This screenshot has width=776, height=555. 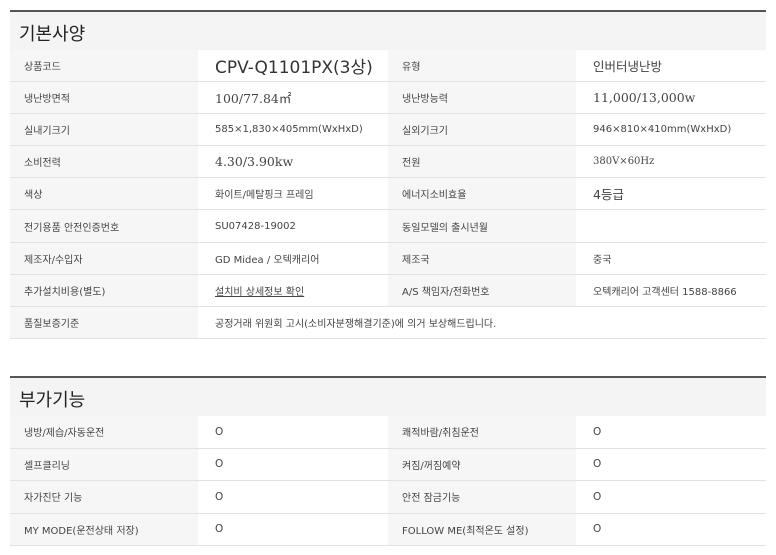 What do you see at coordinates (104, 130) in the screenshot?
I see `spec-label-indoor-size: 실내기크기` at bounding box center [104, 130].